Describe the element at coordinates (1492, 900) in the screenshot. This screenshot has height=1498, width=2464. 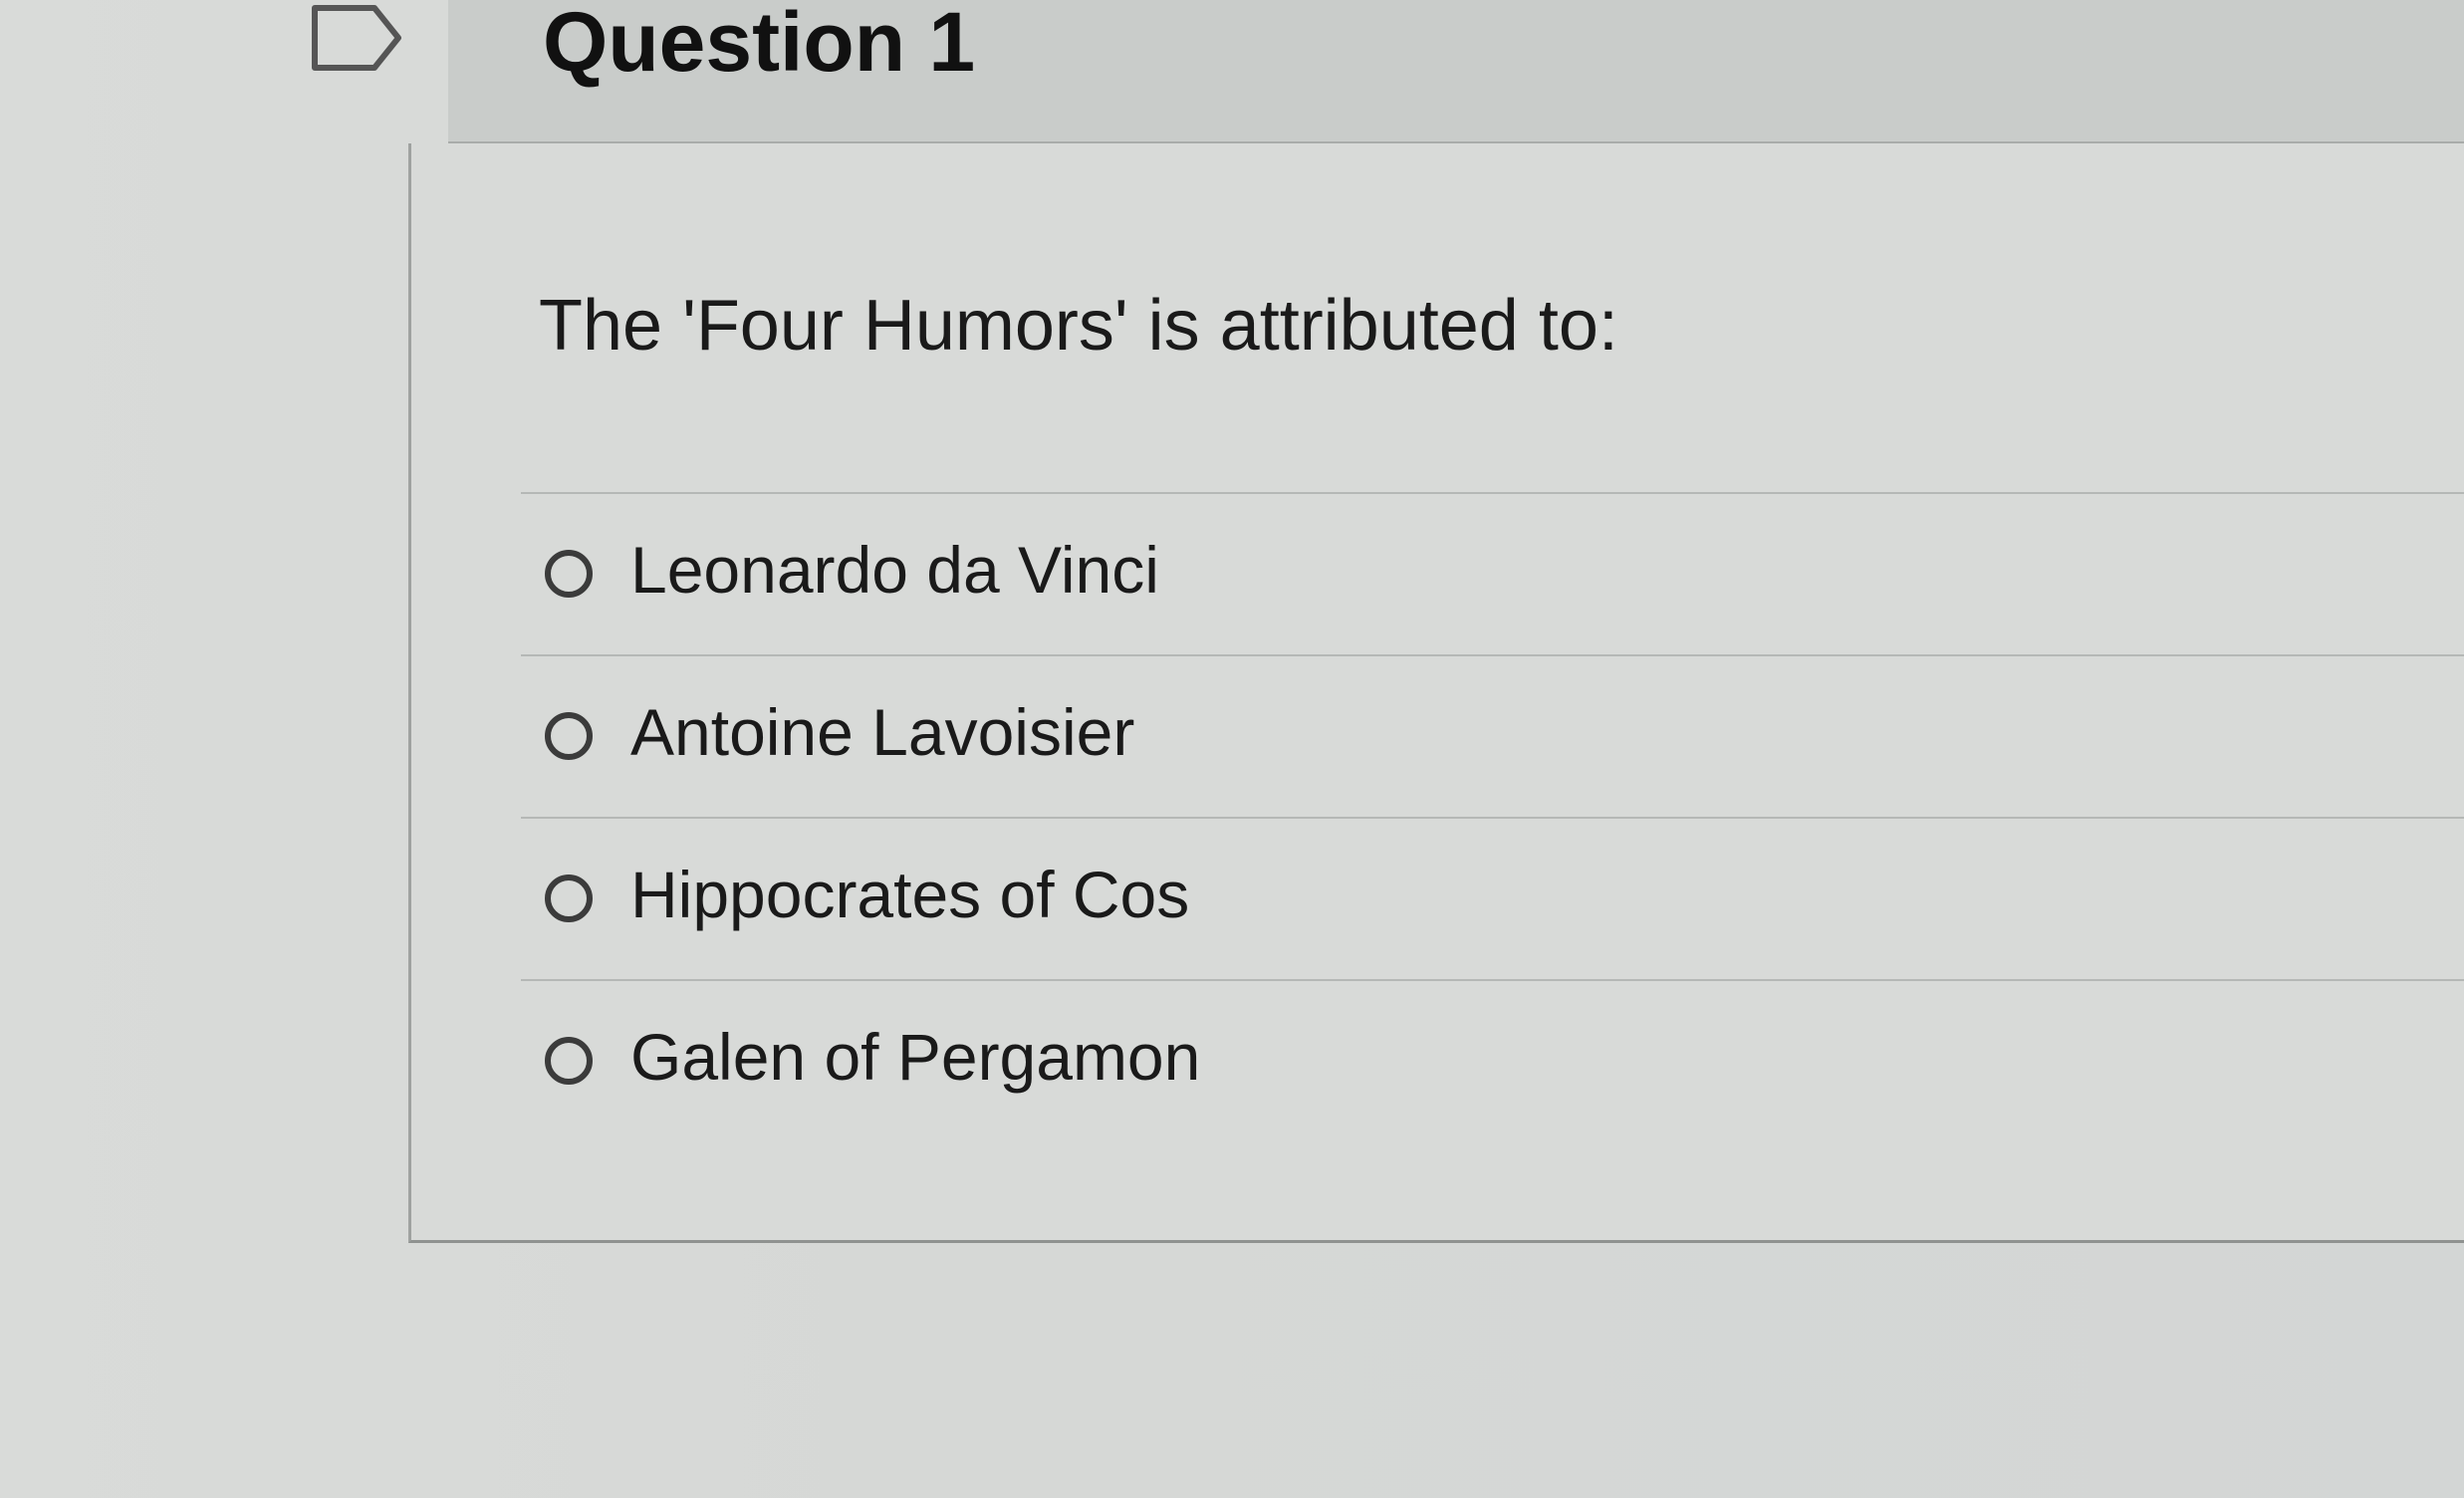
I see `answer-option: Hippocrates of Cos` at that location.